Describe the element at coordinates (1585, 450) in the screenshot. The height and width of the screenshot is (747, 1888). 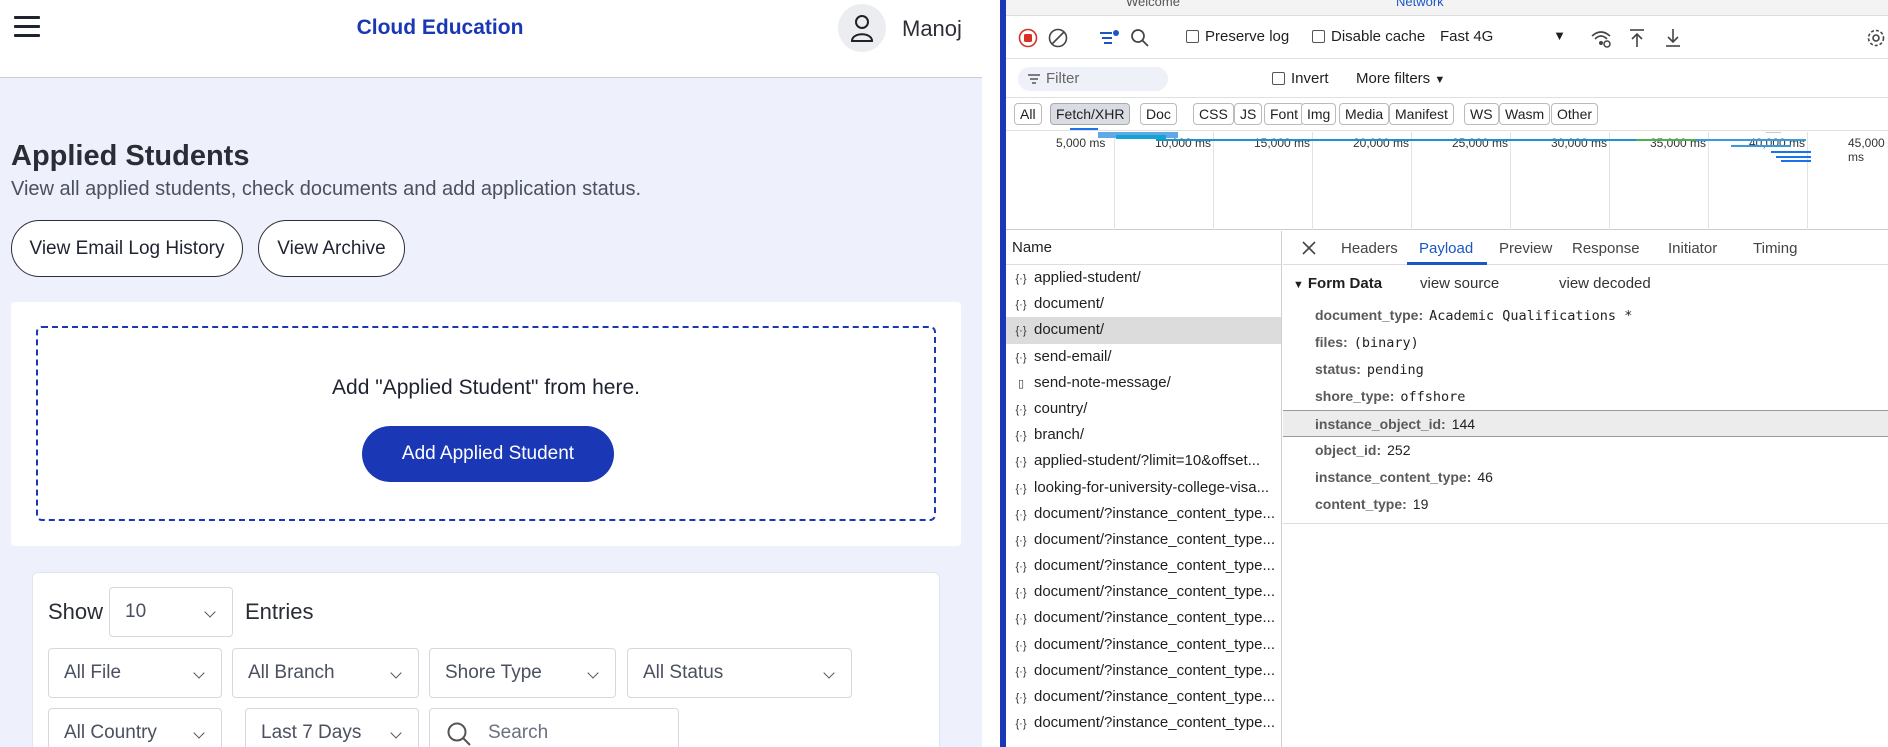
I see `form-data-row: object_id: 252` at that location.